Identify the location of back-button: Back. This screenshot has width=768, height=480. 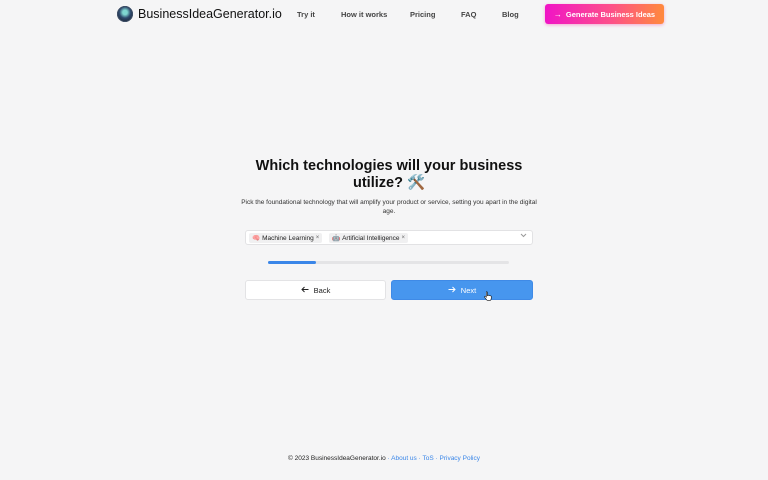
(315, 290).